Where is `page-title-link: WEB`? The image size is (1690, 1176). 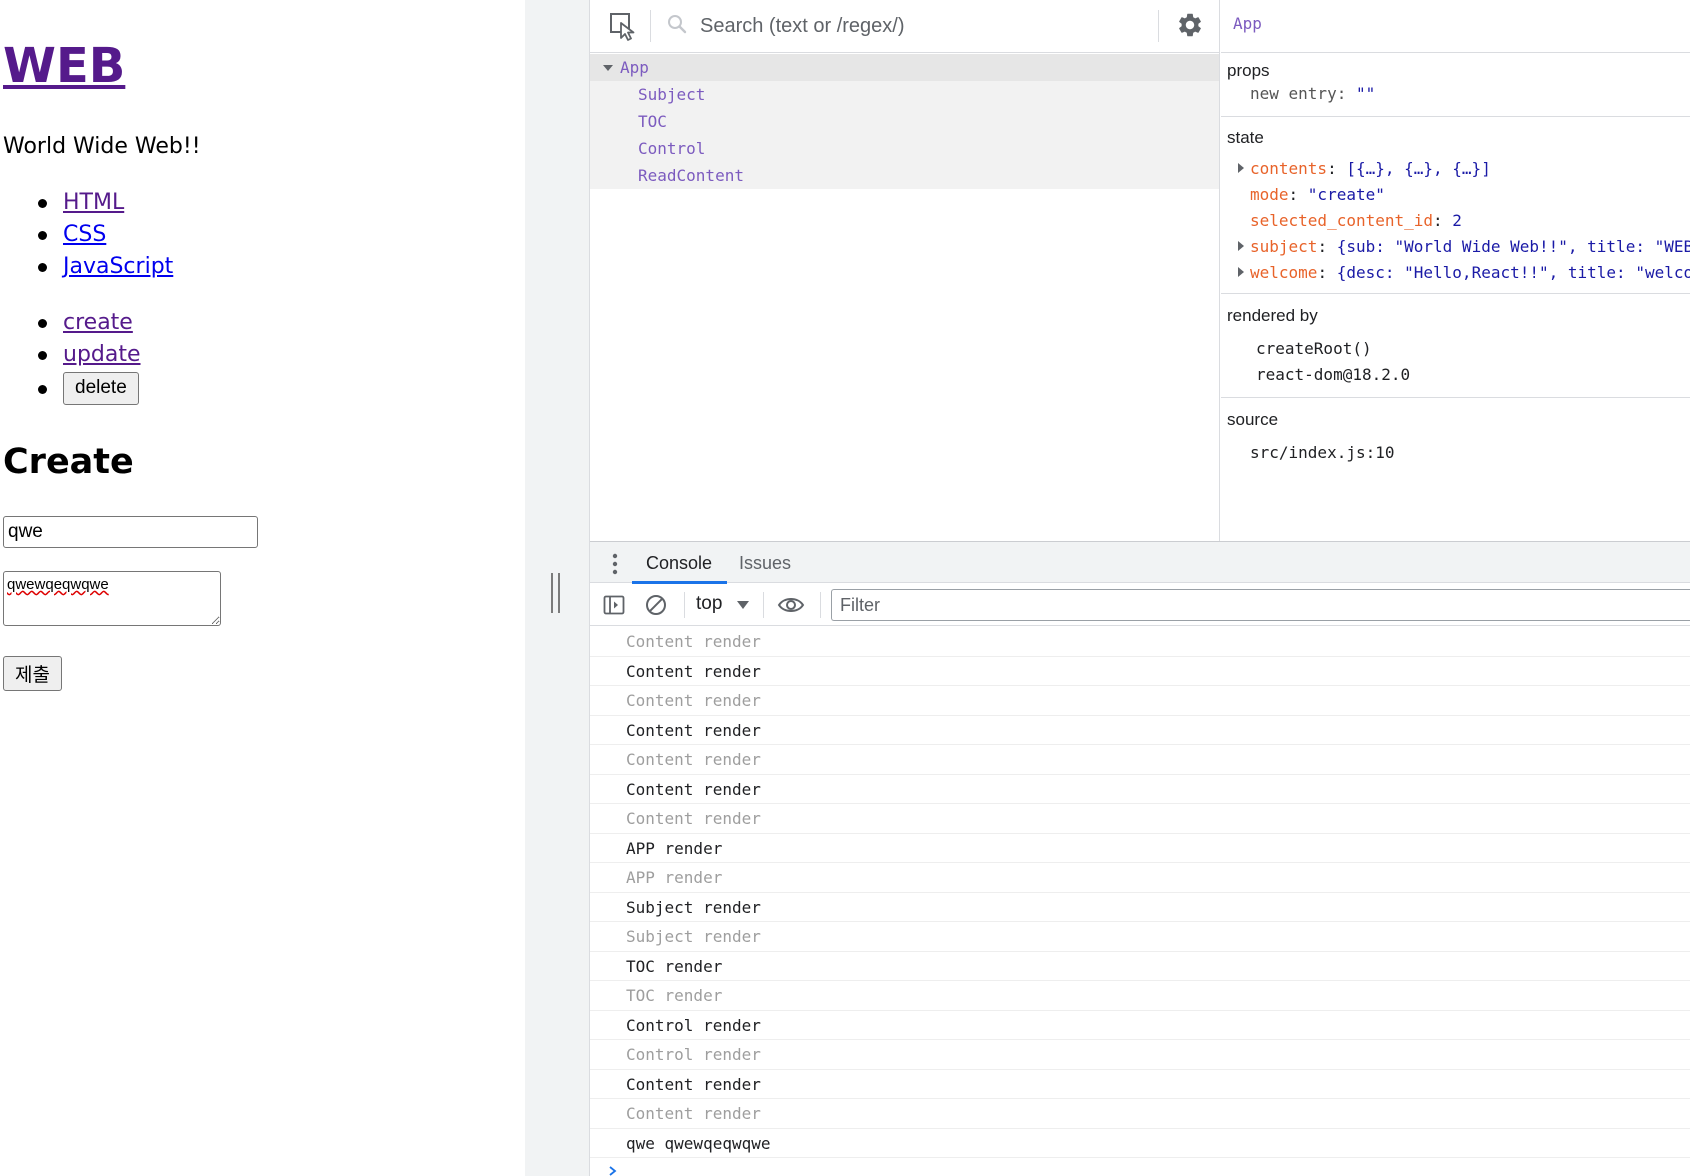
page-title-link: WEB is located at coordinates (64, 66).